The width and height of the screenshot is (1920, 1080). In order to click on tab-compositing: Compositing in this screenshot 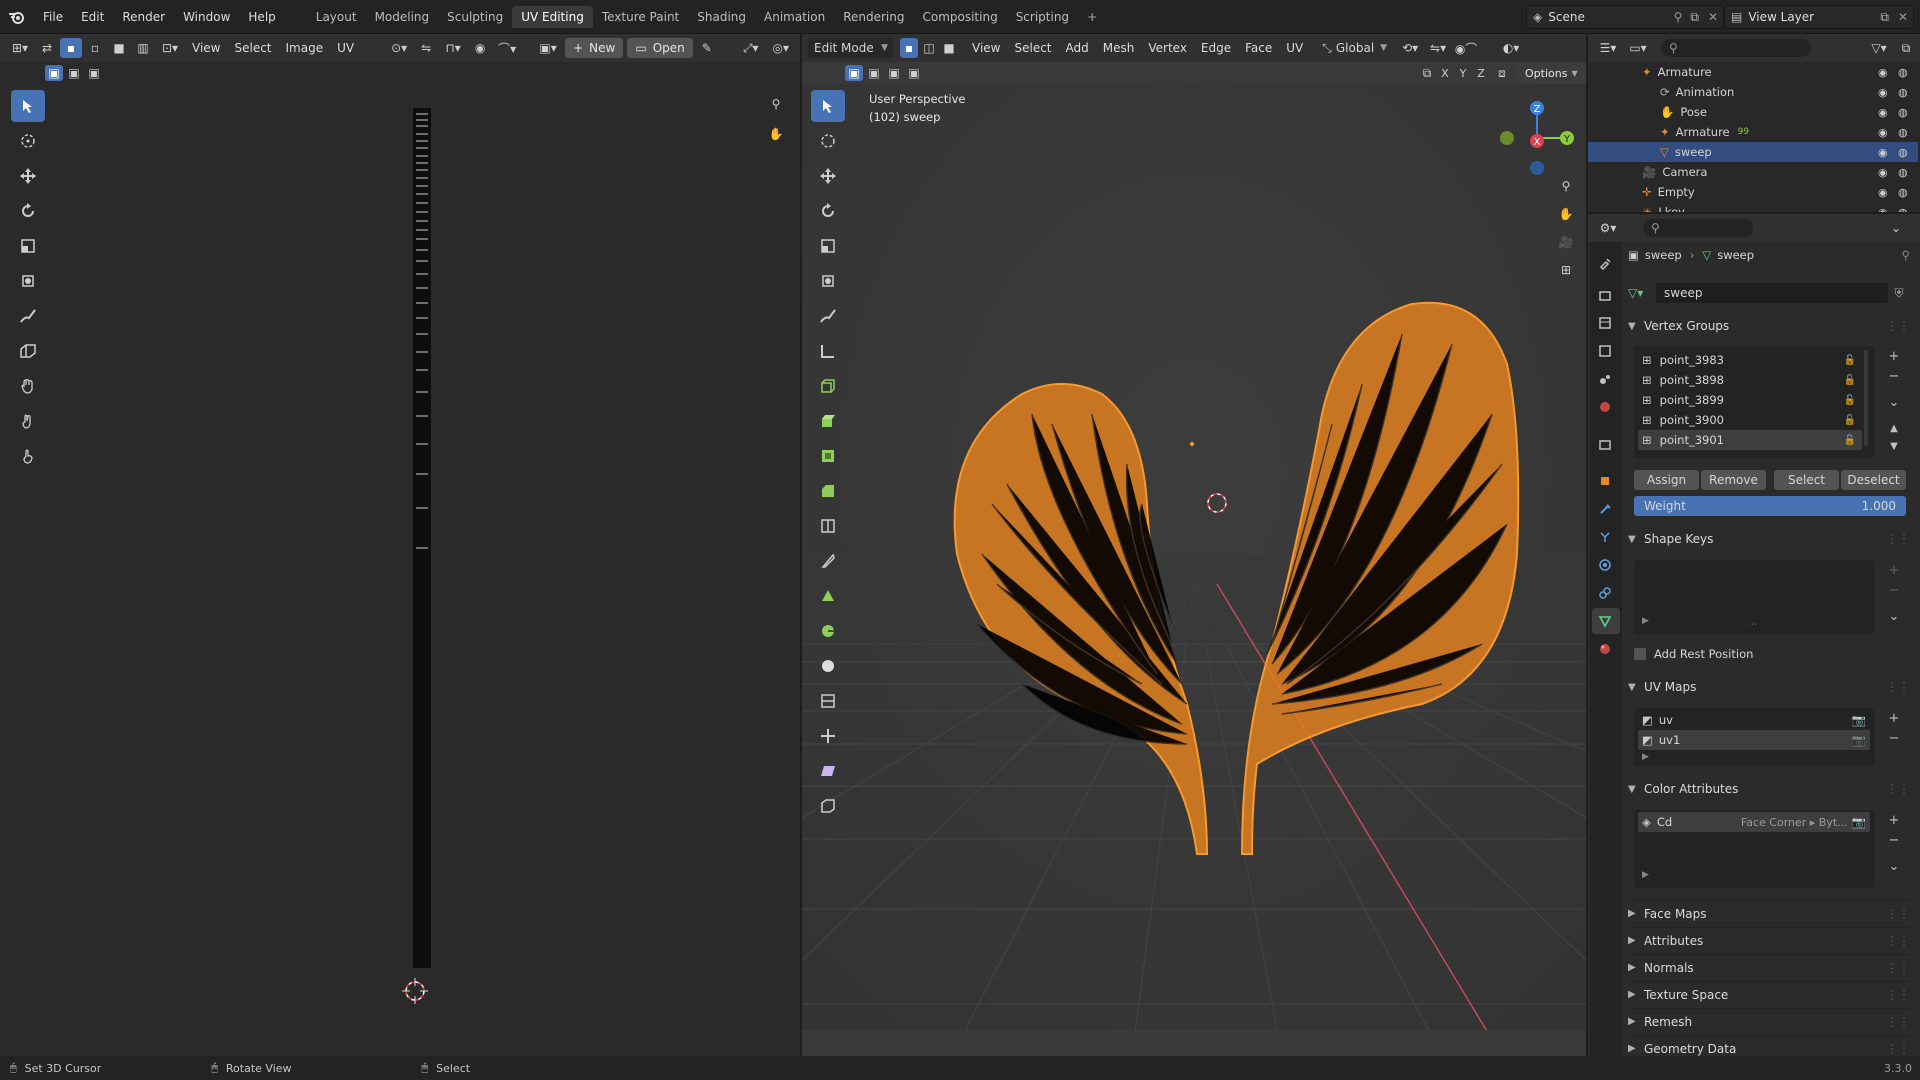, I will do `click(959, 17)`.